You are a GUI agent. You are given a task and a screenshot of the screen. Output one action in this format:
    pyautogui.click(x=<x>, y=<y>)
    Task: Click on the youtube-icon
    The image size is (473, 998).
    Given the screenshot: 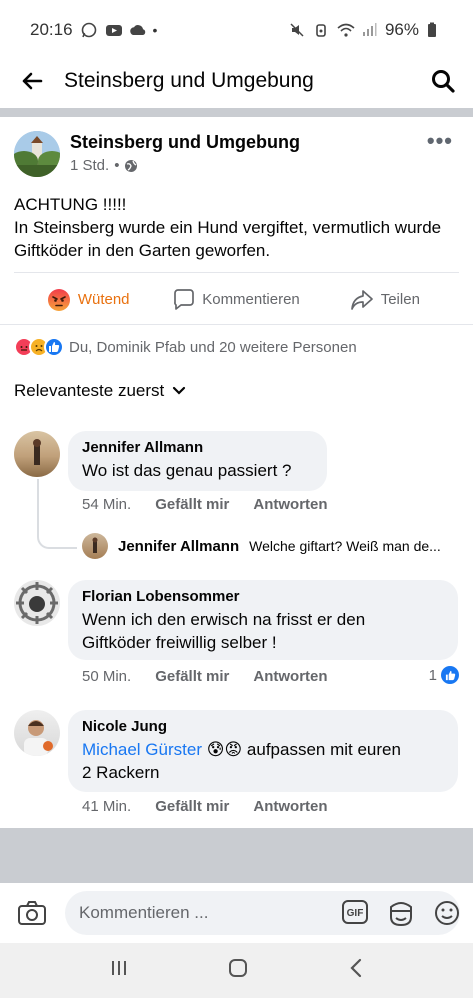 What is the action you would take?
    pyautogui.click(x=113, y=30)
    